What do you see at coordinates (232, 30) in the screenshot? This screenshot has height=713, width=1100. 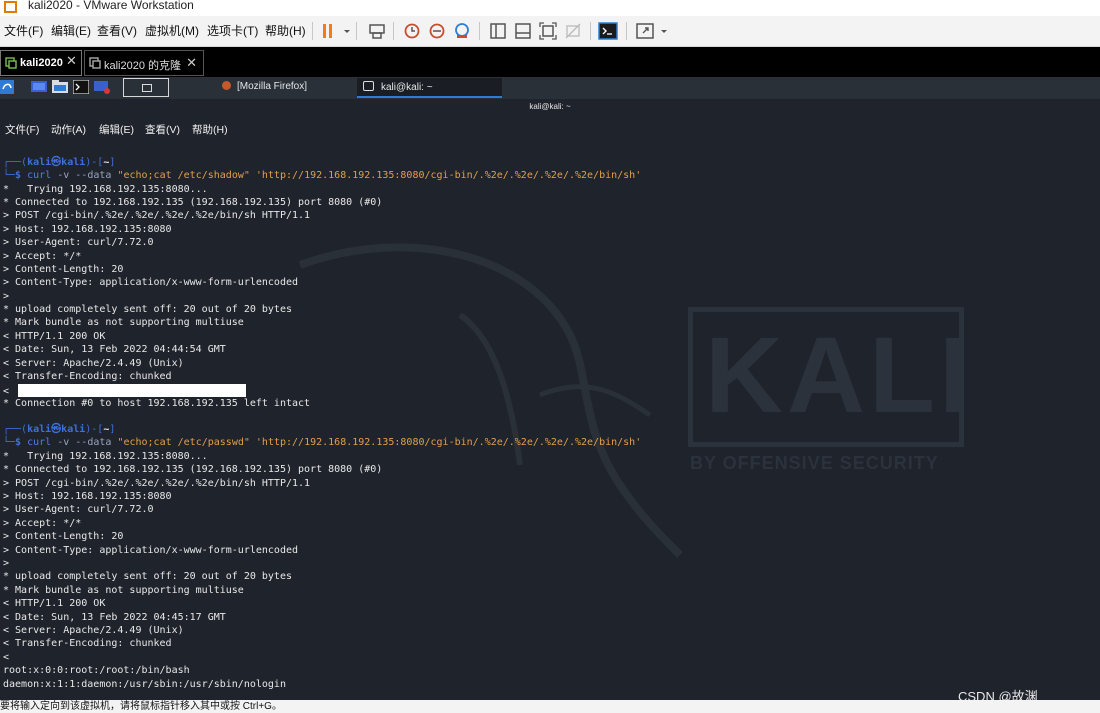 I see `menu-tabs: 选项卡(T)` at bounding box center [232, 30].